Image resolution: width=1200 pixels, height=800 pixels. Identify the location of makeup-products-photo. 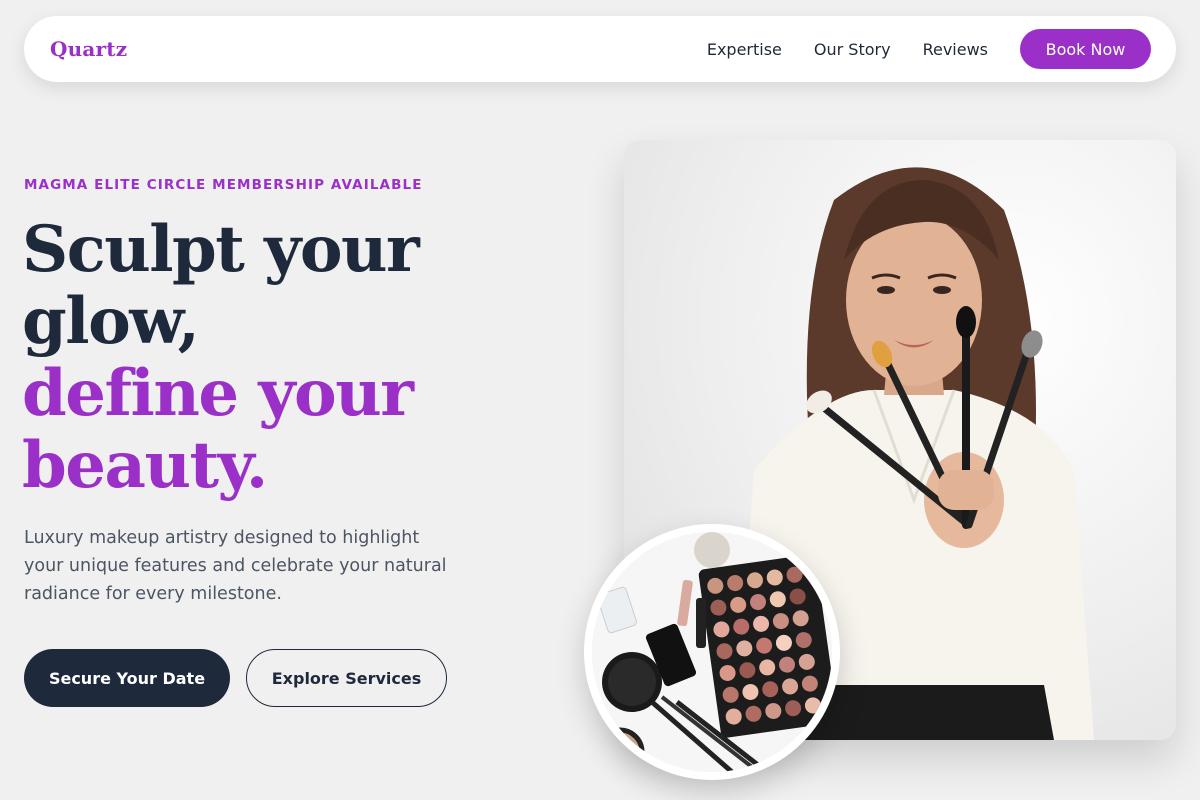
(712, 652).